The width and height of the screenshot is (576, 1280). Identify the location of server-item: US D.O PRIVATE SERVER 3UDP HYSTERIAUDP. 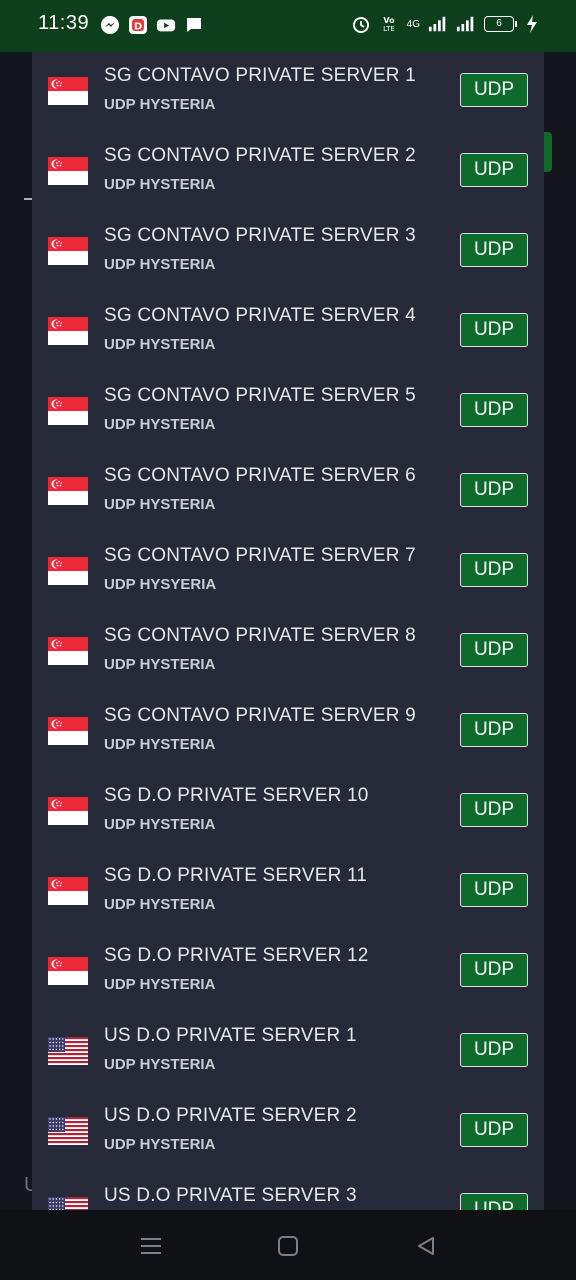
(288, 1191).